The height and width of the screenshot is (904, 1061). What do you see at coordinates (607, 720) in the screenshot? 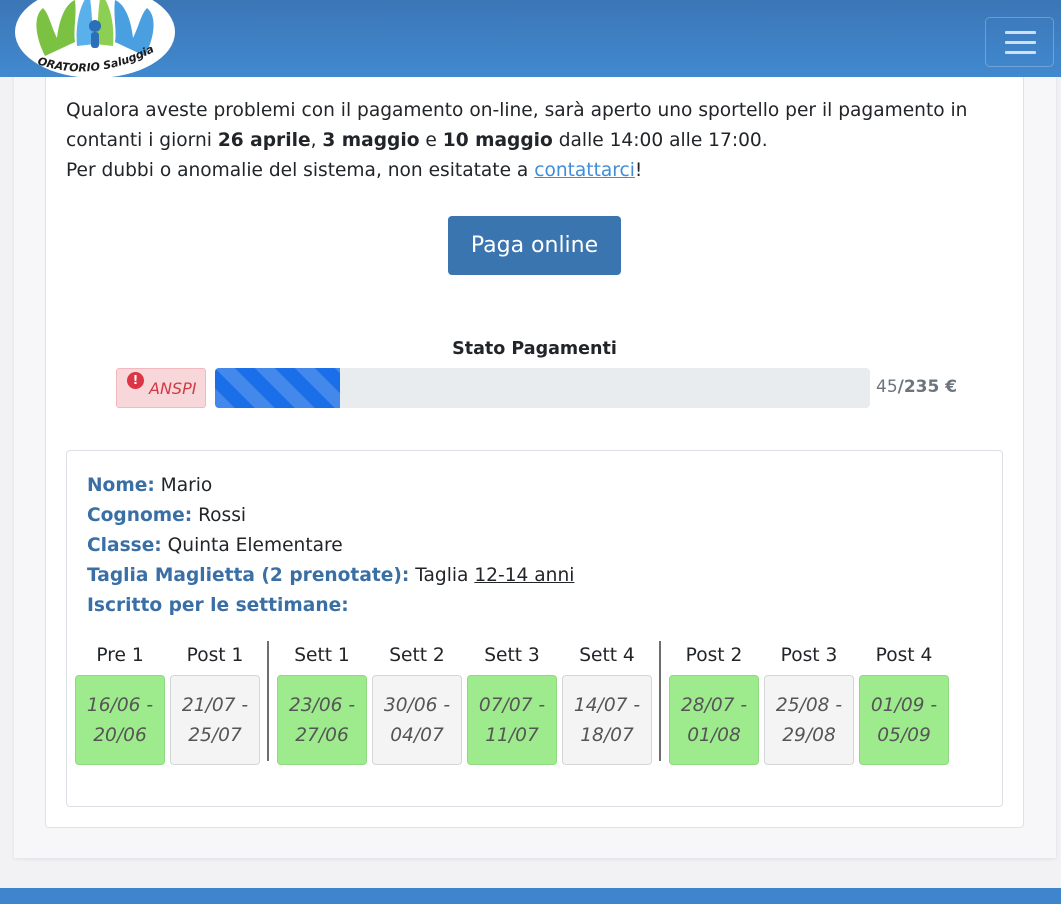
I see `week-not-enrolled-box: 14/07 - 18/07` at bounding box center [607, 720].